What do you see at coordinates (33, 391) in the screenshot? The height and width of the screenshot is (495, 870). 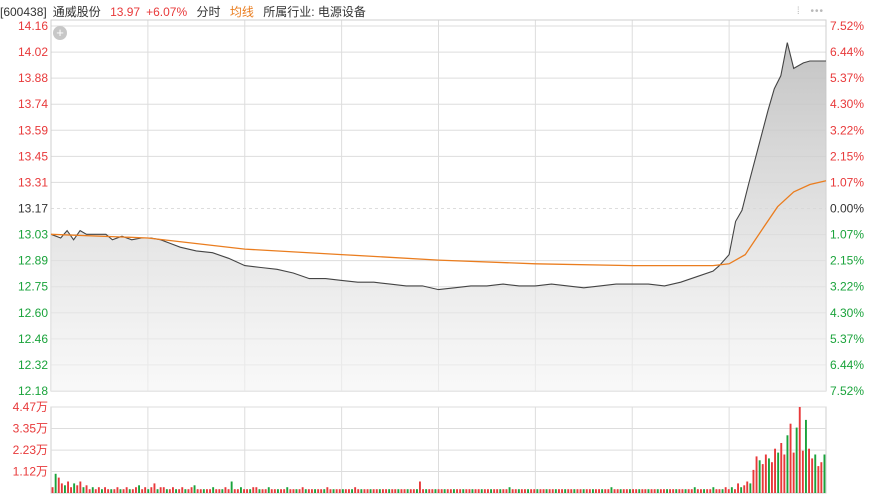 I see `y-tick-label: 12.18` at bounding box center [33, 391].